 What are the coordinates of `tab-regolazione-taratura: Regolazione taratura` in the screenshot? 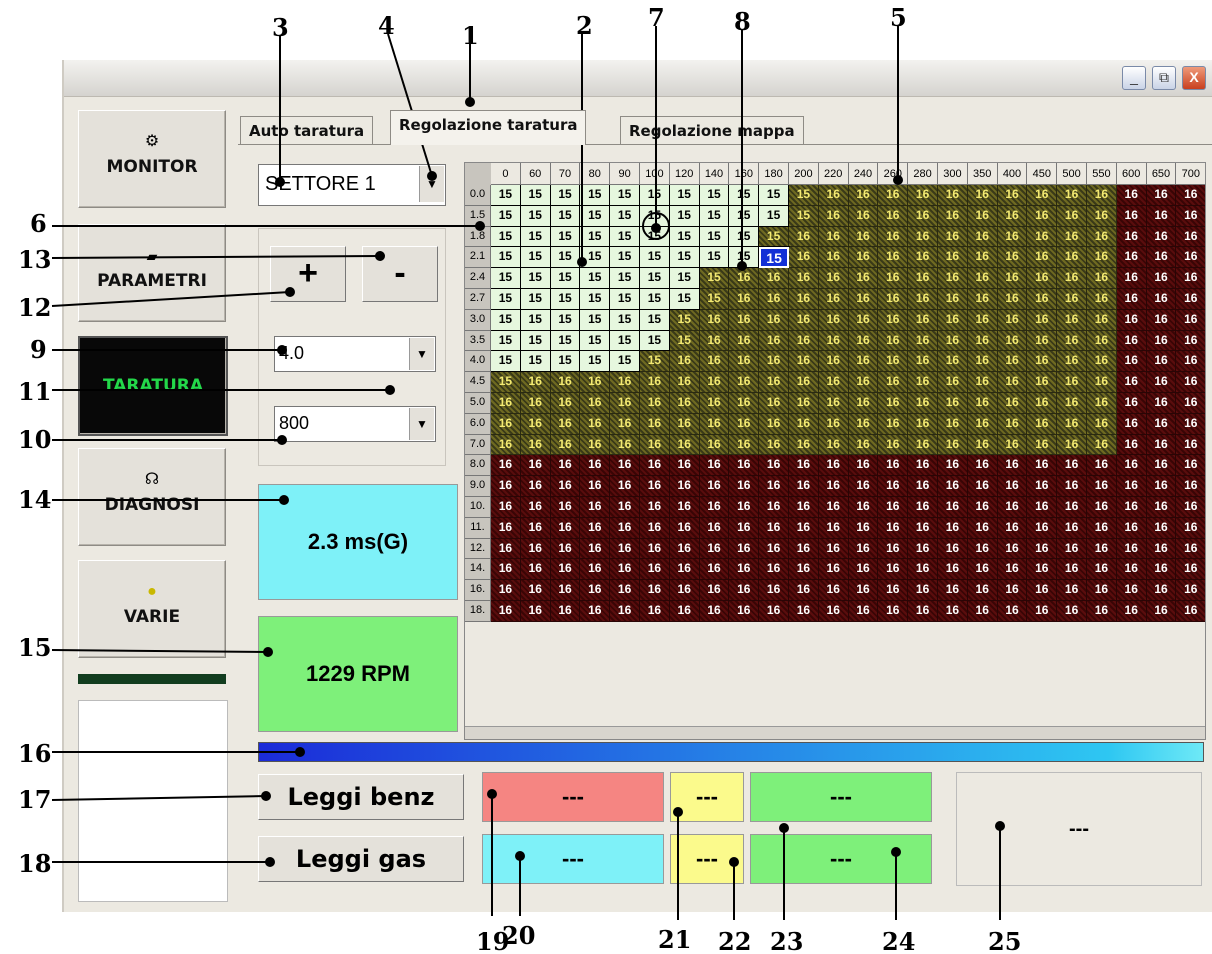 It's located at (488, 127).